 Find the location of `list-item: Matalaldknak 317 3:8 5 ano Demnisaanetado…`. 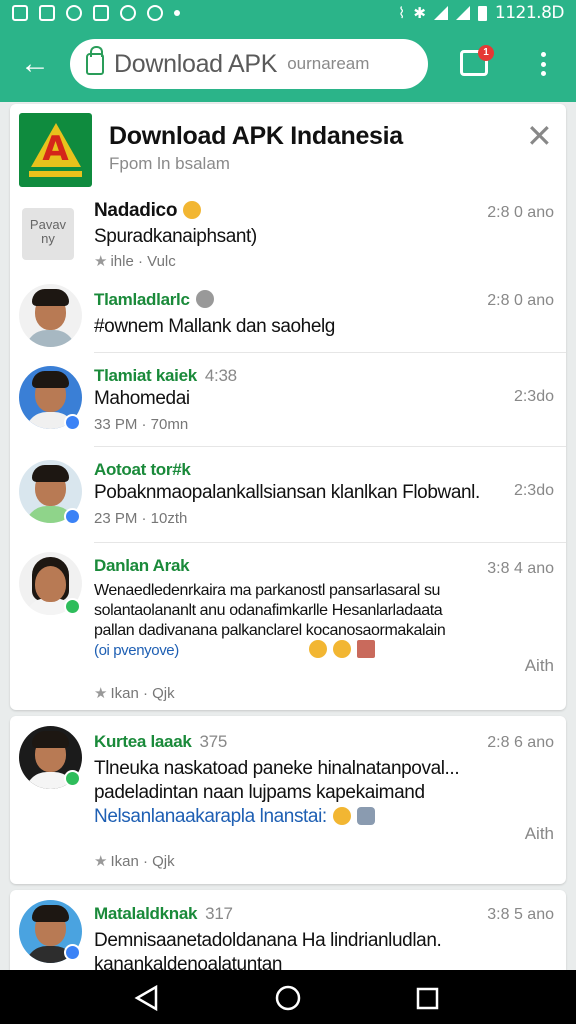

list-item: Matalaldknak 317 3:8 5 ano Demnisaanetado… is located at coordinates (288, 935).